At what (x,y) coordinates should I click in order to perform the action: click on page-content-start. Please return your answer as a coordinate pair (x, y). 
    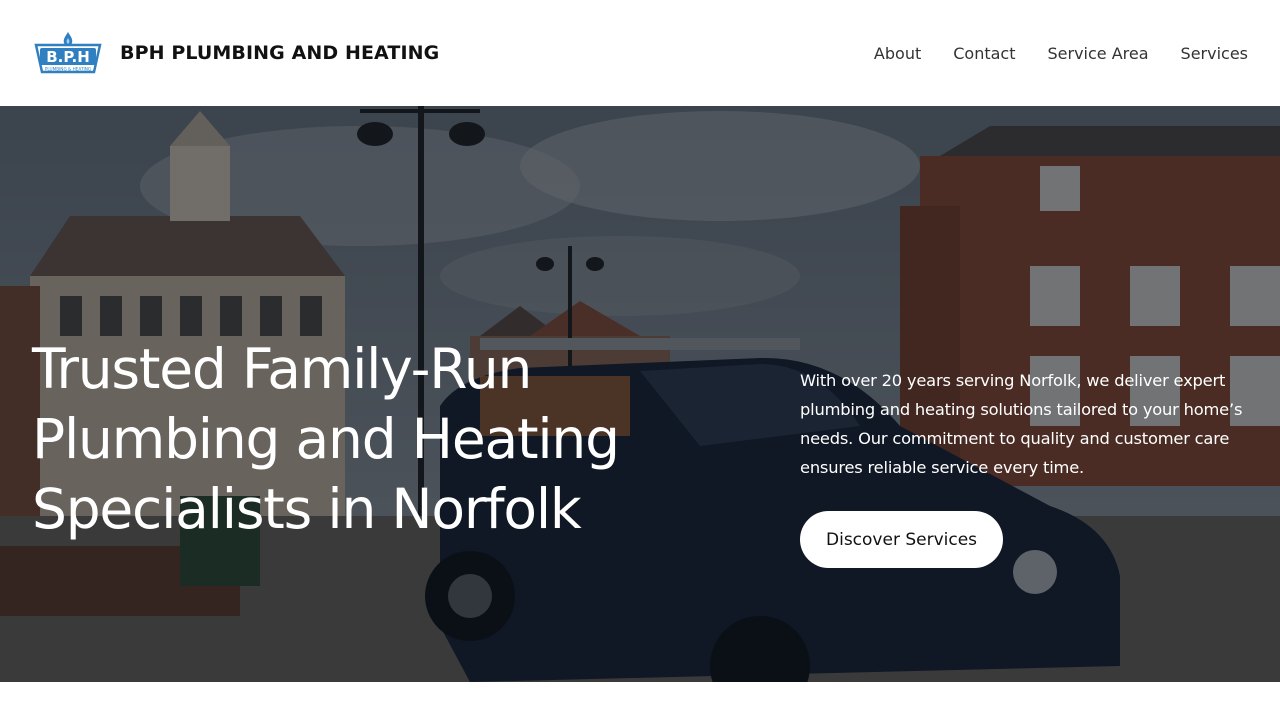
    Looking at the image, I should click on (640, 701).